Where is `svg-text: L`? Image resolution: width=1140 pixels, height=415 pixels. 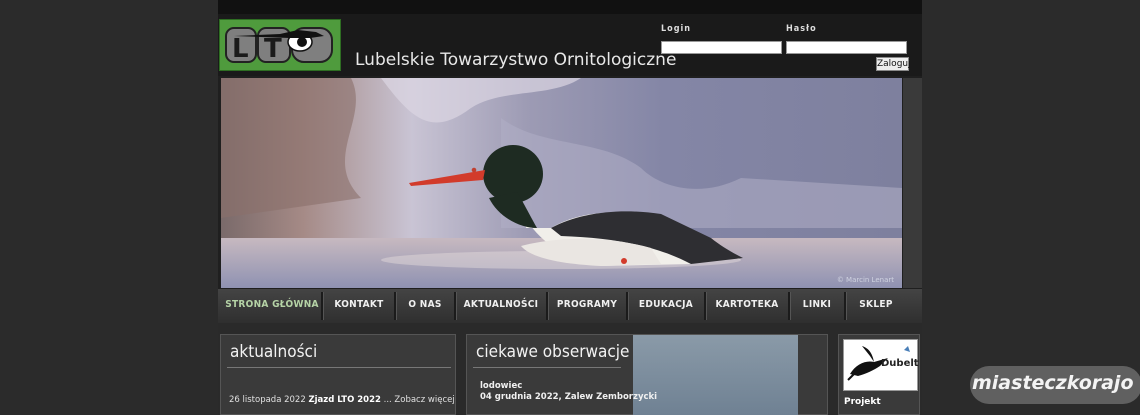 svg-text: L is located at coordinates (240, 49).